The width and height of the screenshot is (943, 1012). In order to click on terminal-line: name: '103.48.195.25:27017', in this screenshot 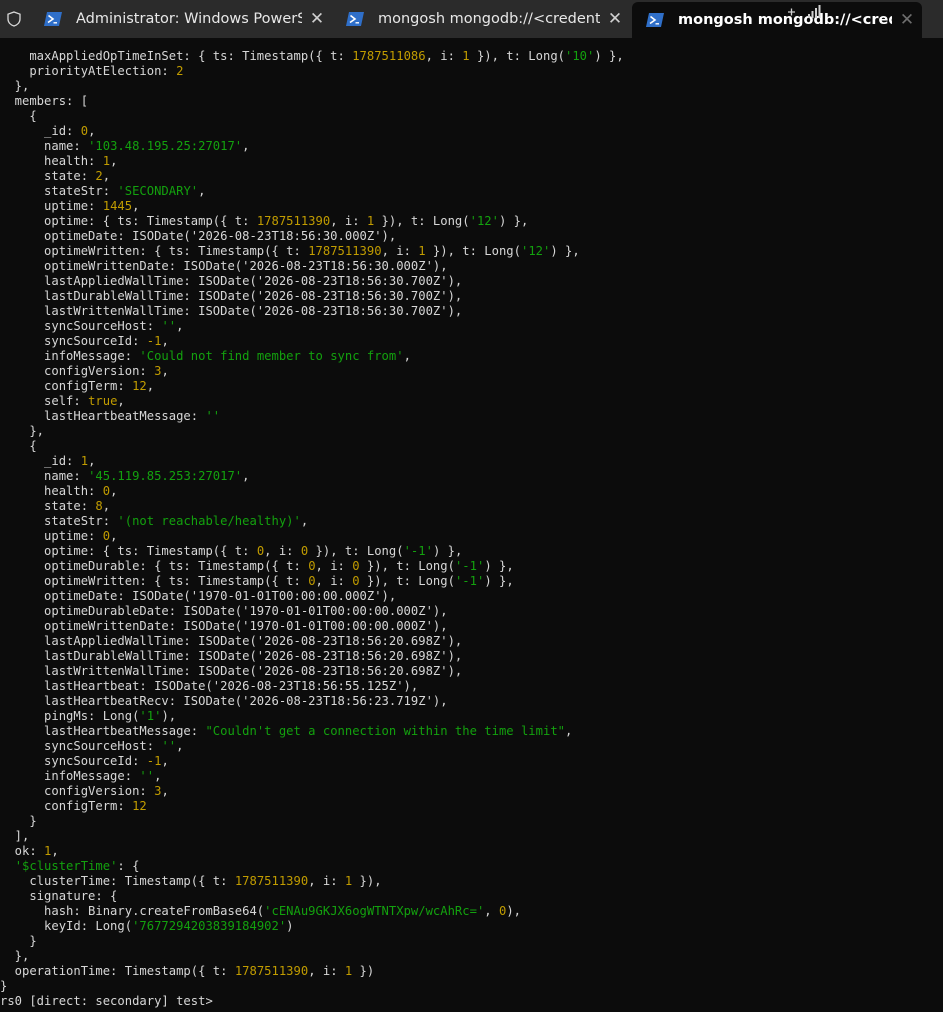, I will do `click(124, 146)`.